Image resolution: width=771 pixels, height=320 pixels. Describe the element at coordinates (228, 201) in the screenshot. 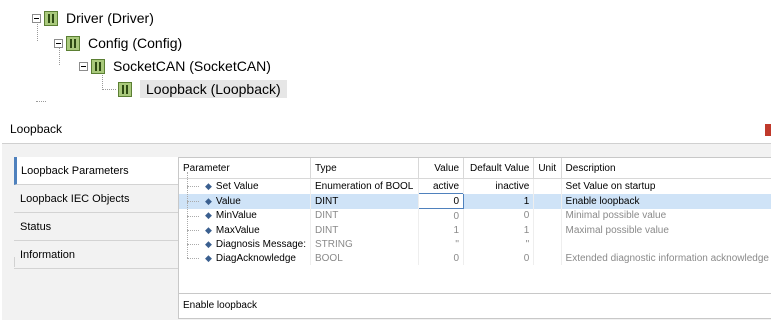

I see `parameter-name: Value` at that location.